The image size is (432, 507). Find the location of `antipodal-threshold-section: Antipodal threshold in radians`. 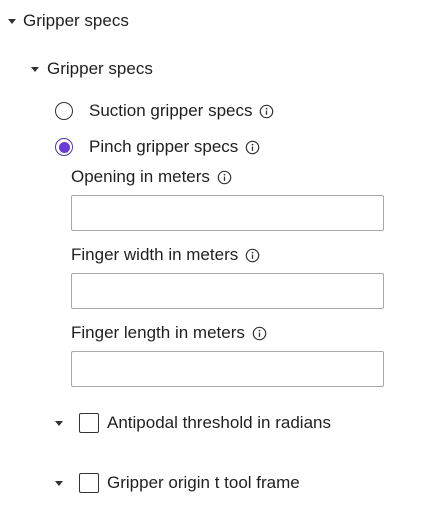

antipodal-threshold-section: Antipodal threshold in radians is located at coordinates (192, 423).